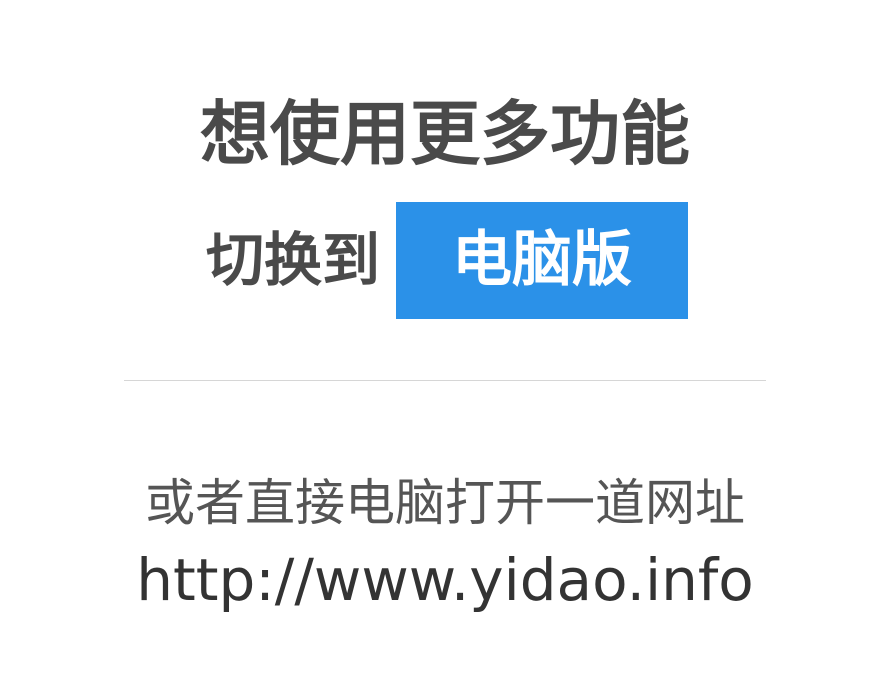 This screenshot has height=699, width=890. I want to click on switch-prefix-label: 切换到, so click(293, 260).